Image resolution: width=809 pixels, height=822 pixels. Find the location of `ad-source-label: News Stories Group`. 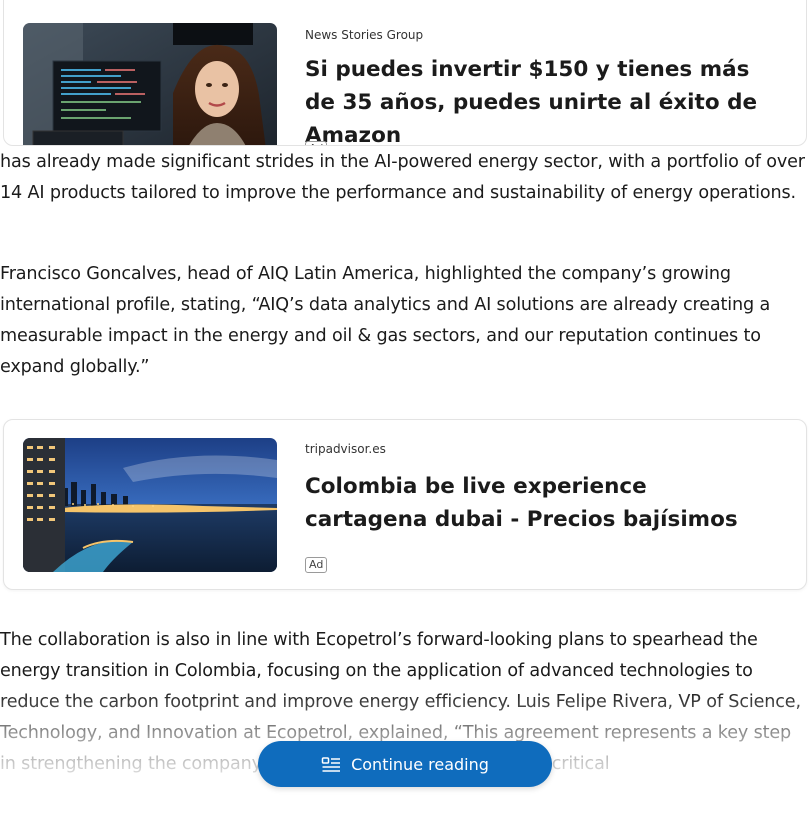

ad-source-label: News Stories Group is located at coordinates (364, 35).